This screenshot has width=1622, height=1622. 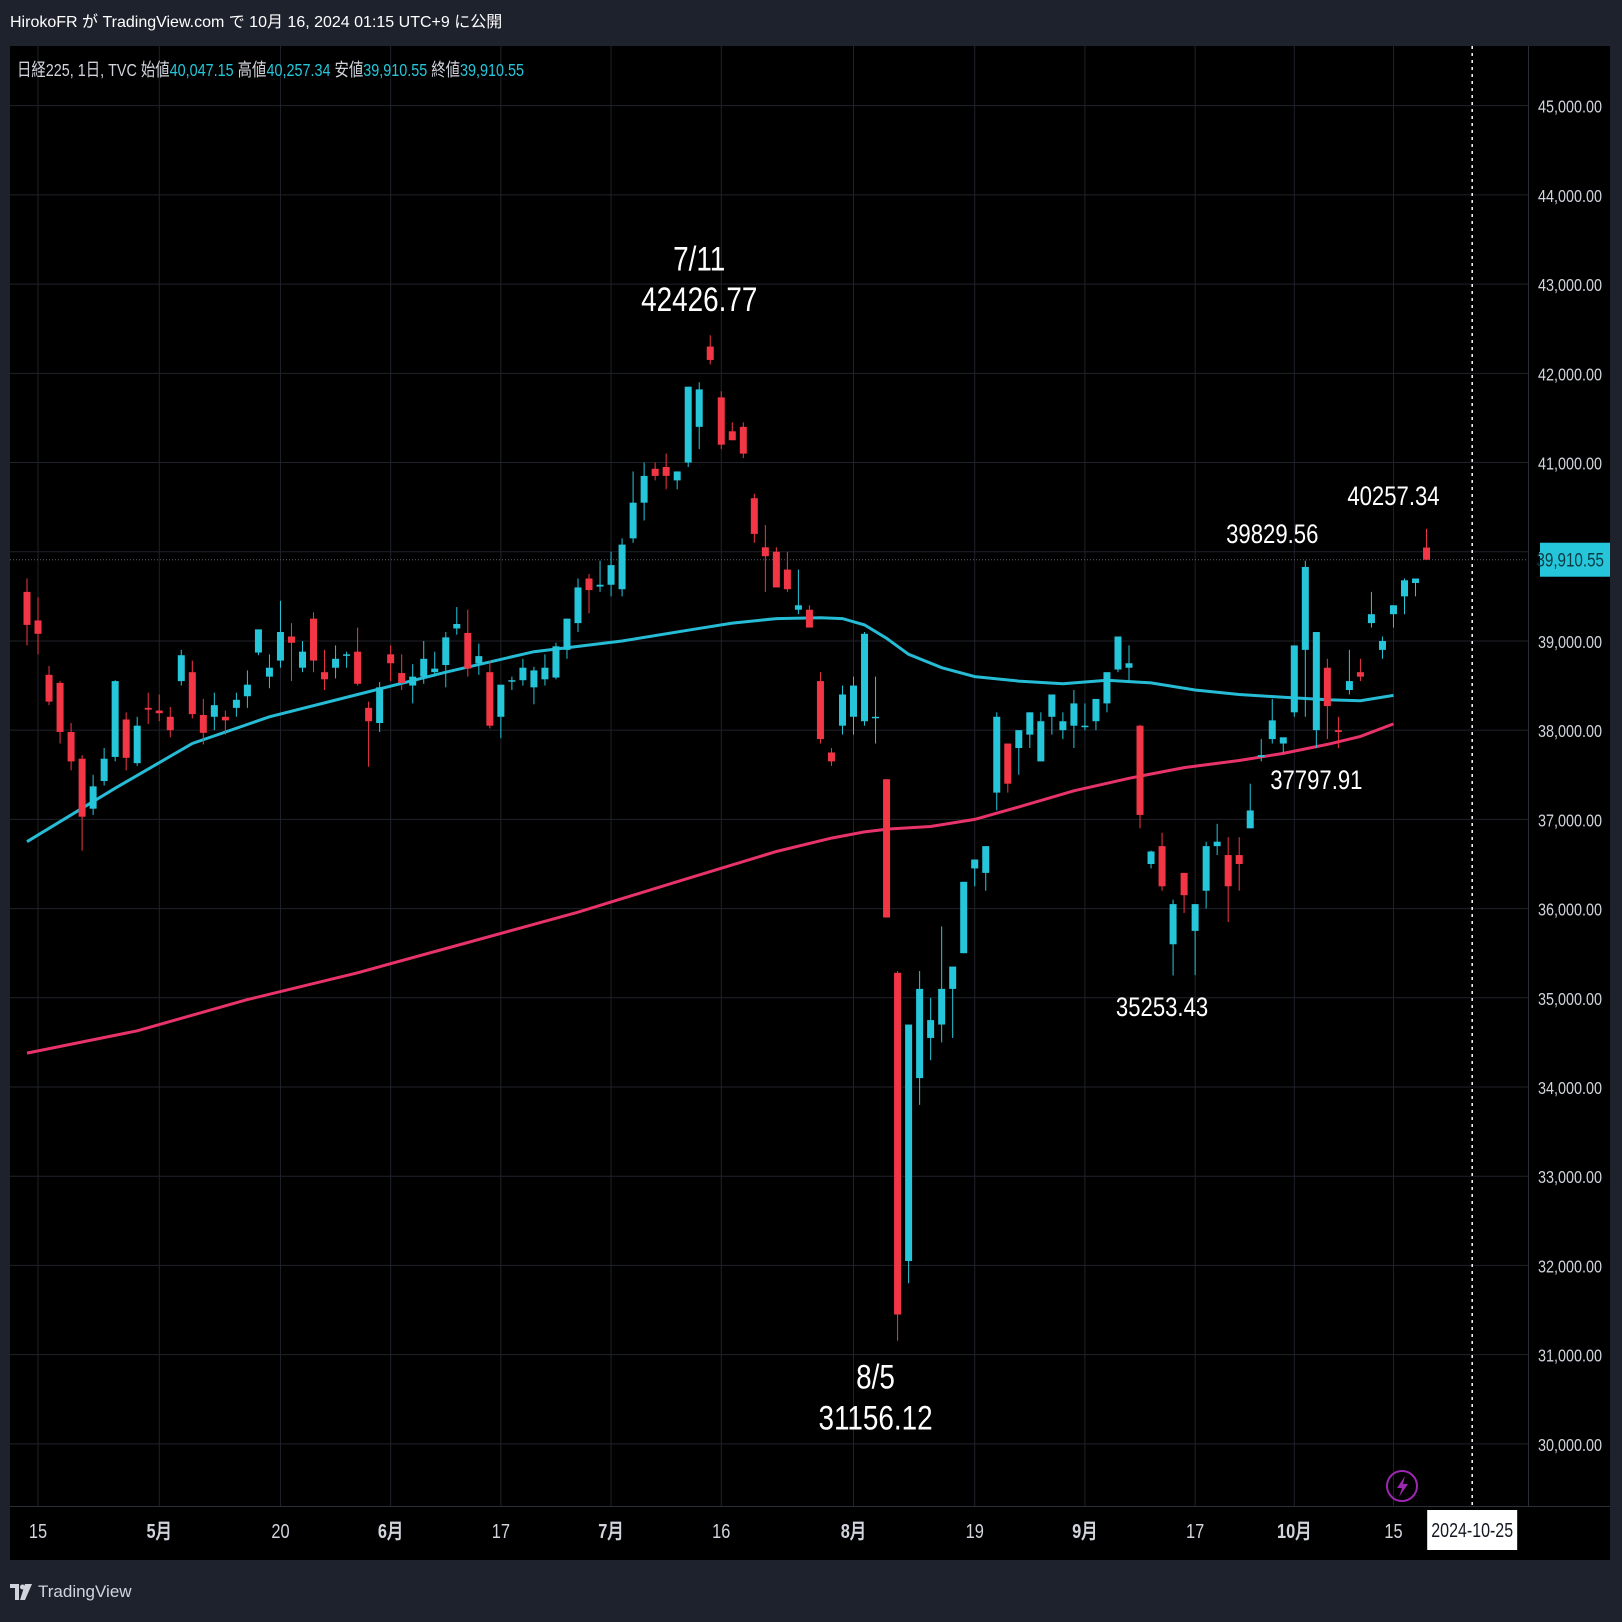 What do you see at coordinates (1402, 1486) in the screenshot?
I see `lightning-bolt-icon` at bounding box center [1402, 1486].